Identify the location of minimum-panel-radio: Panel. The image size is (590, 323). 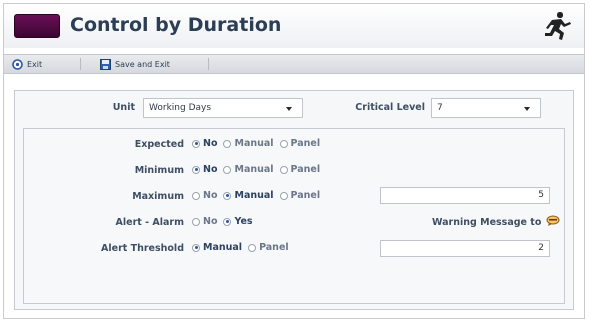
(300, 169).